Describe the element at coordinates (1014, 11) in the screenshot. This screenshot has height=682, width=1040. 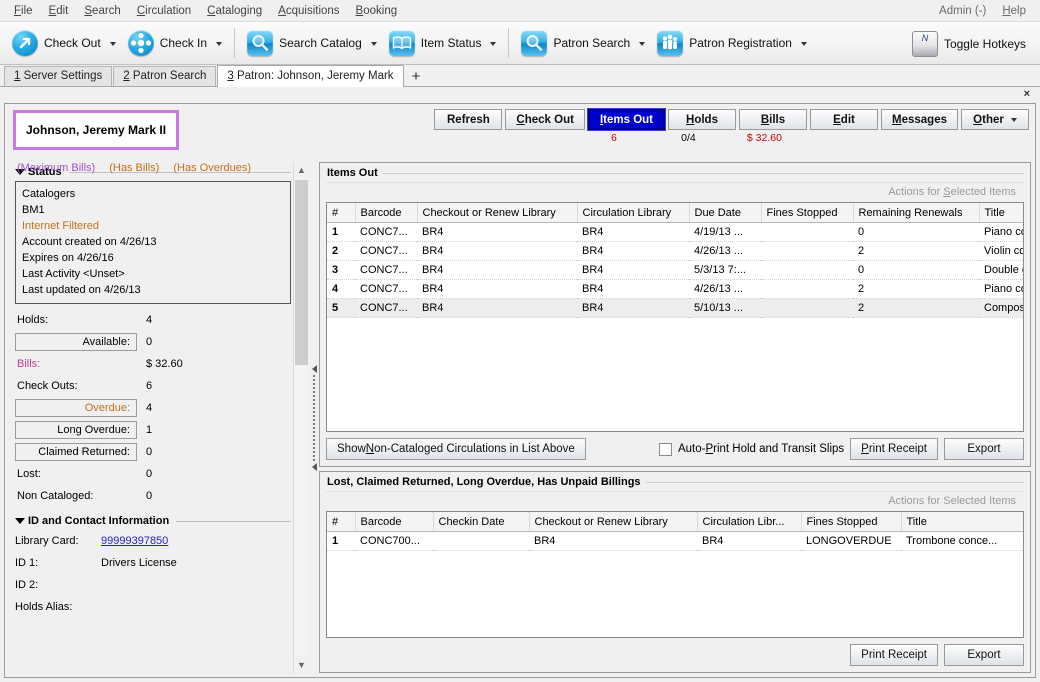
I see `menu-help: Help` at that location.